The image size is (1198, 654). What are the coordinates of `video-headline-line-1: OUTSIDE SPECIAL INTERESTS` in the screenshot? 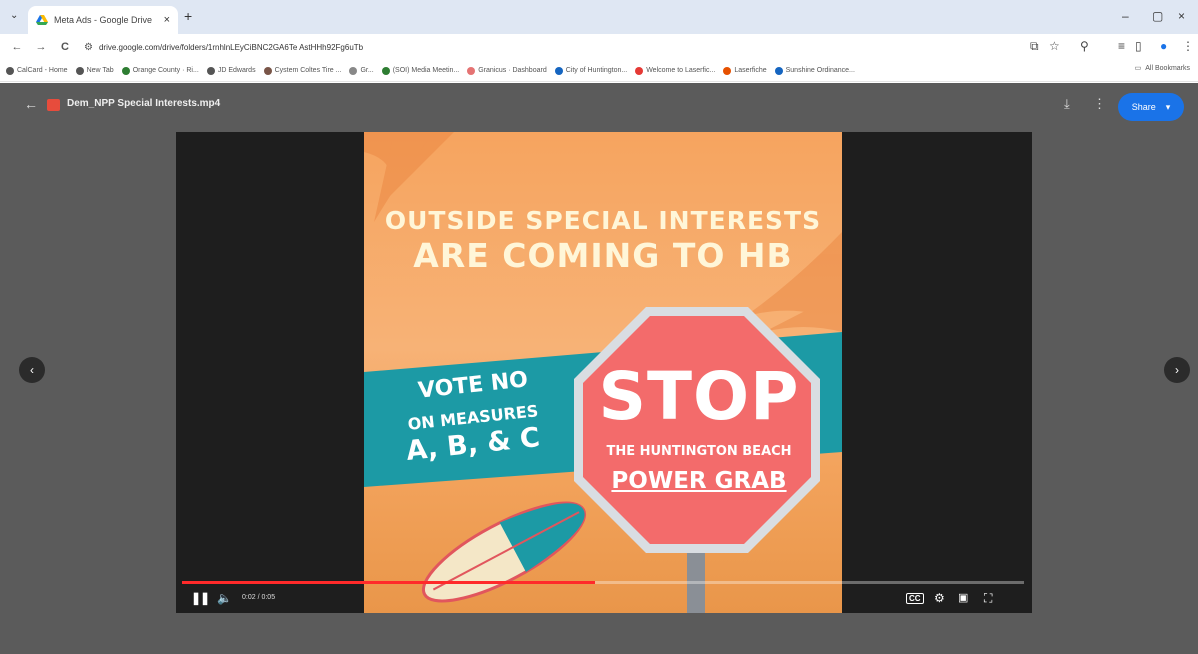 It's located at (603, 220).